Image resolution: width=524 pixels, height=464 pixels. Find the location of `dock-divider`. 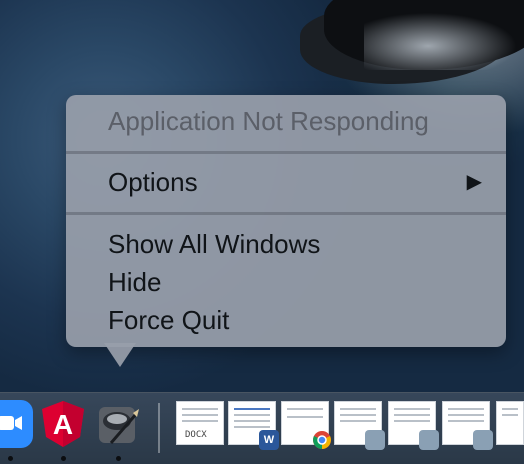

dock-divider is located at coordinates (159, 428).